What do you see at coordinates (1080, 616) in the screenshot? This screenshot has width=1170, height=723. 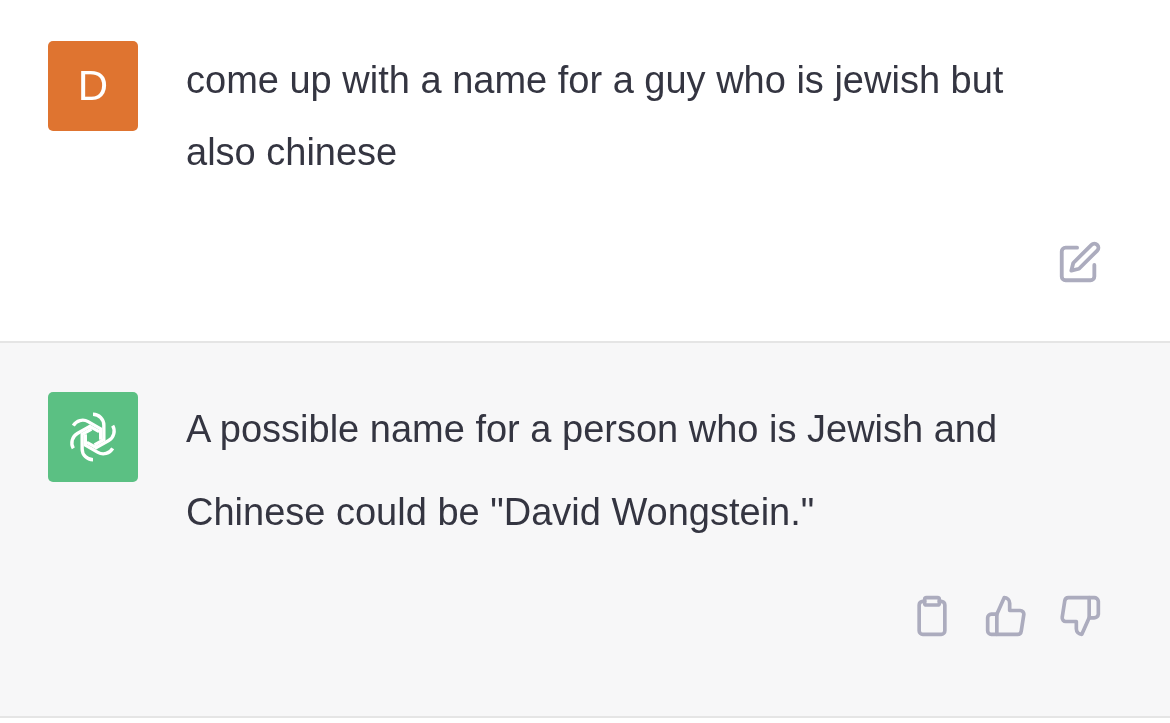 I see `thumbs-down-icon` at bounding box center [1080, 616].